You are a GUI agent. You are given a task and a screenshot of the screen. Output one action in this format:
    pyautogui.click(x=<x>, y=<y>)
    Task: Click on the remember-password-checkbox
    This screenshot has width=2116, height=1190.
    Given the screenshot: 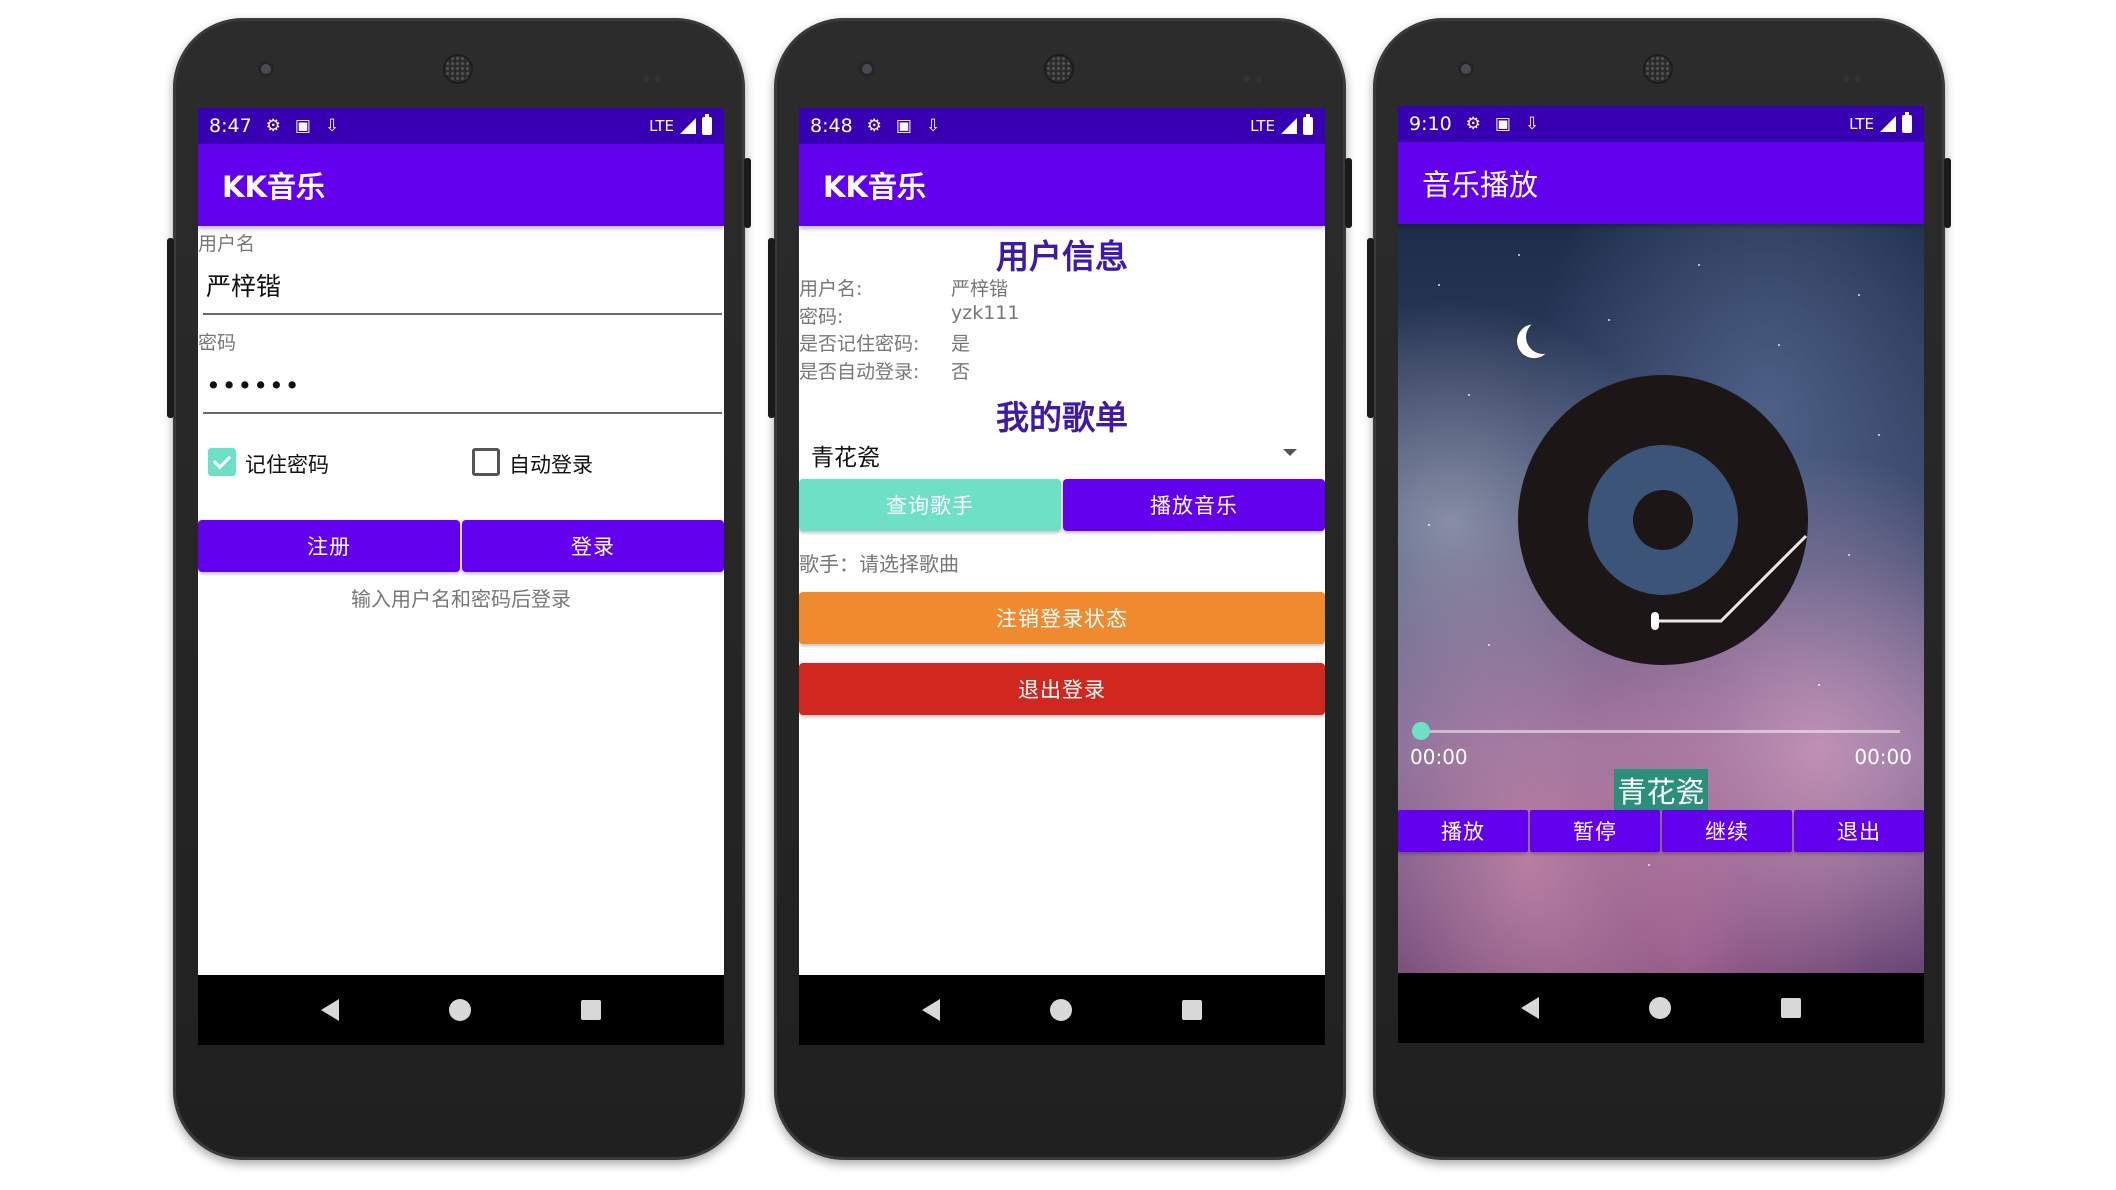 What is the action you would take?
    pyautogui.click(x=222, y=462)
    